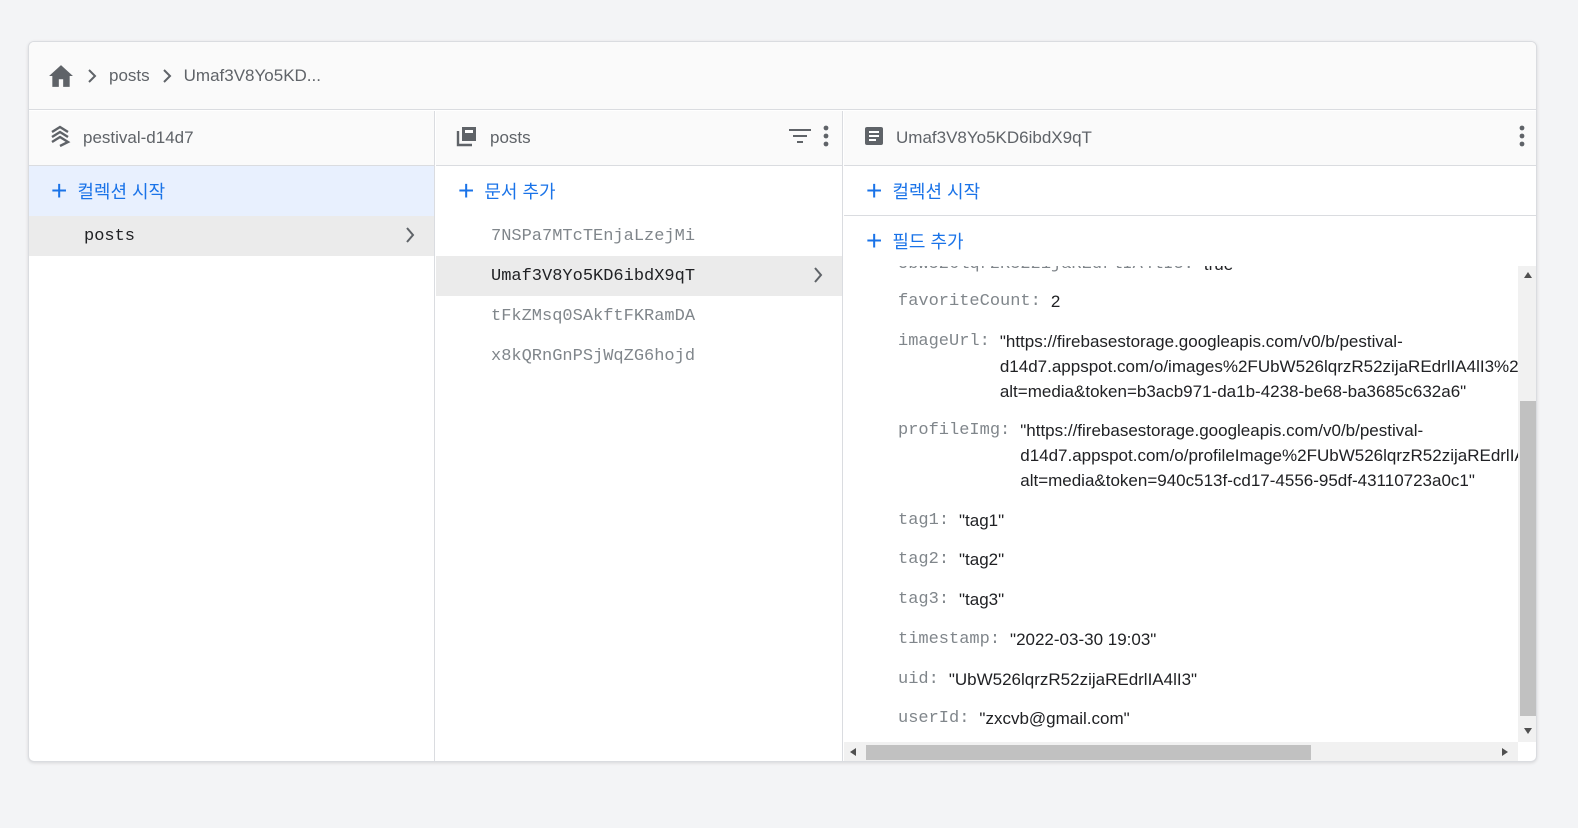  What do you see at coordinates (1528, 275) in the screenshot?
I see `scroll-up-icon` at bounding box center [1528, 275].